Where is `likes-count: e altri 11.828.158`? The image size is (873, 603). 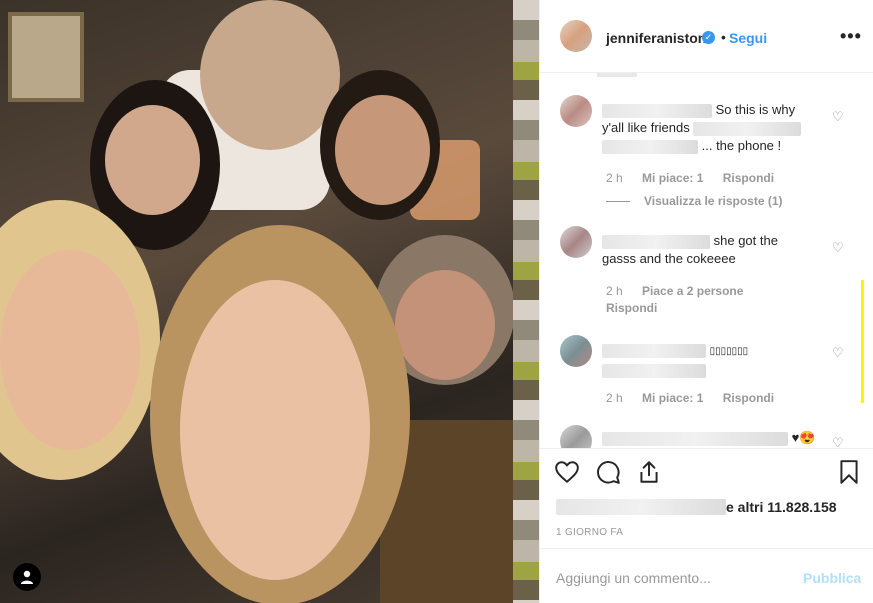 likes-count: e altri 11.828.158 is located at coordinates (696, 507).